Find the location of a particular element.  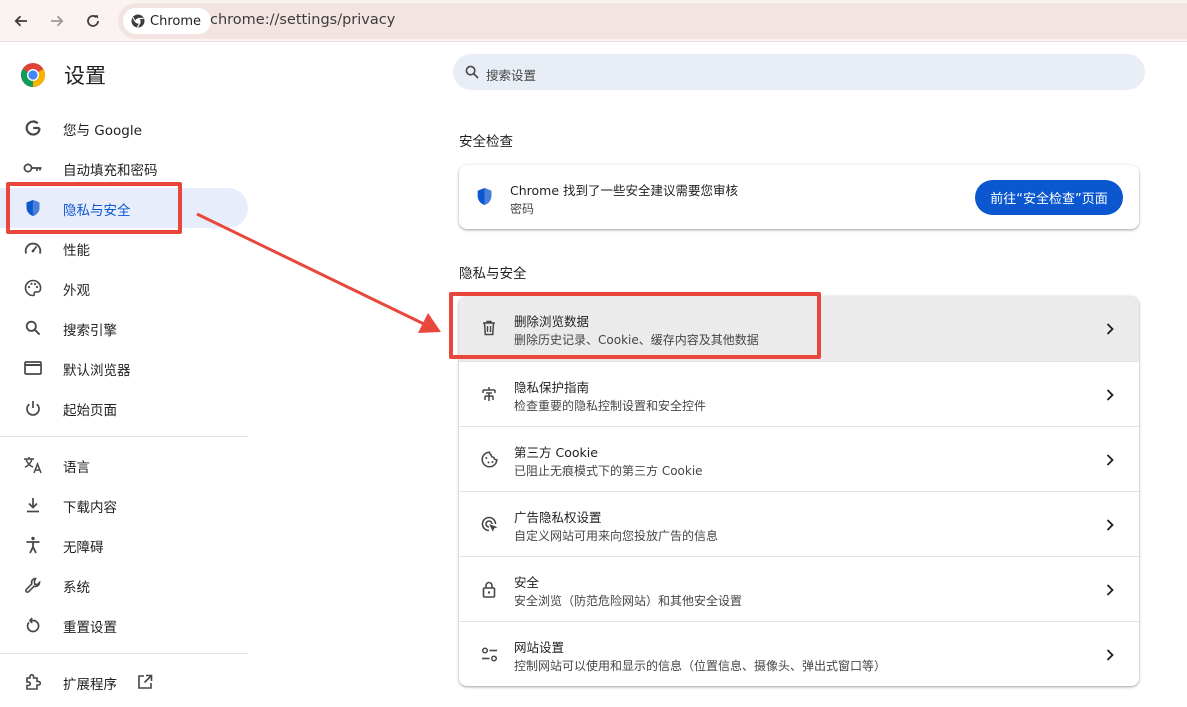

extension-icon is located at coordinates (33, 682).